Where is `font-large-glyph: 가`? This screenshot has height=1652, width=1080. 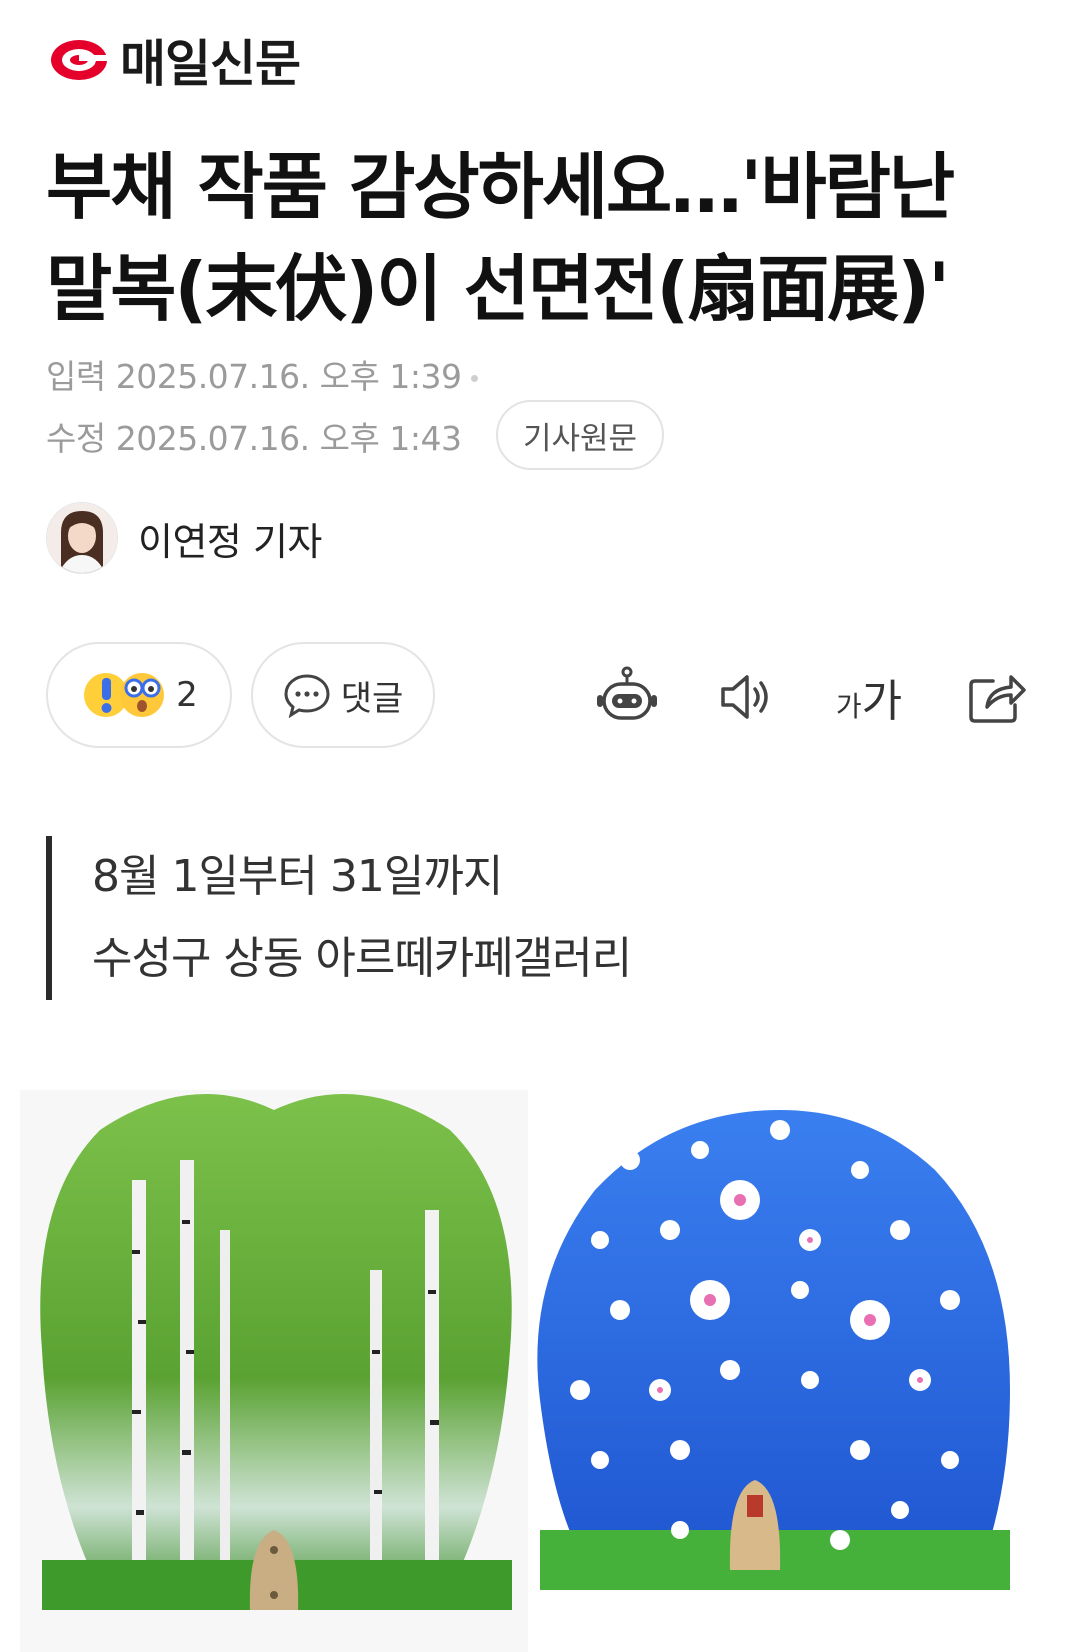
font-large-glyph: 가 is located at coordinates (882, 701).